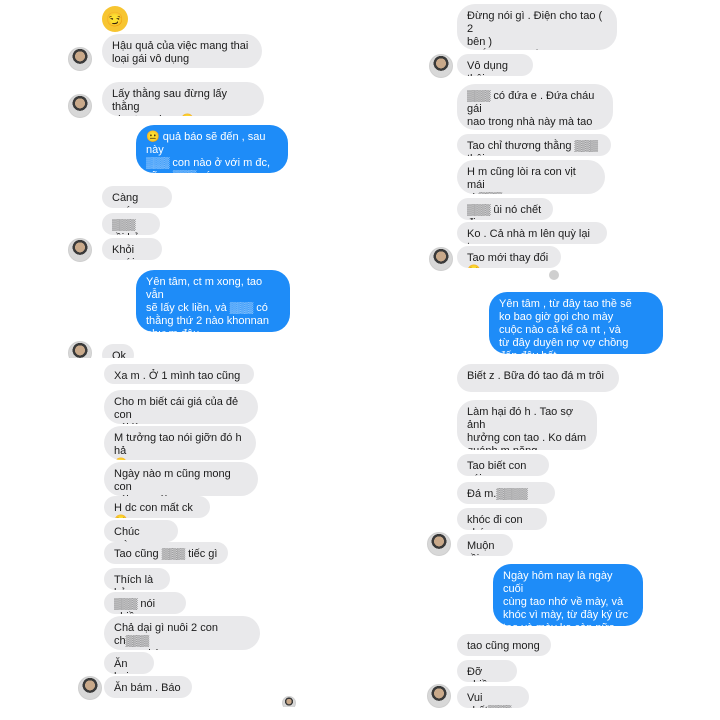 This screenshot has width=720, height=720. Describe the element at coordinates (148, 687) in the screenshot. I see `message-bubble: Ăn bám . Báo .` at that location.